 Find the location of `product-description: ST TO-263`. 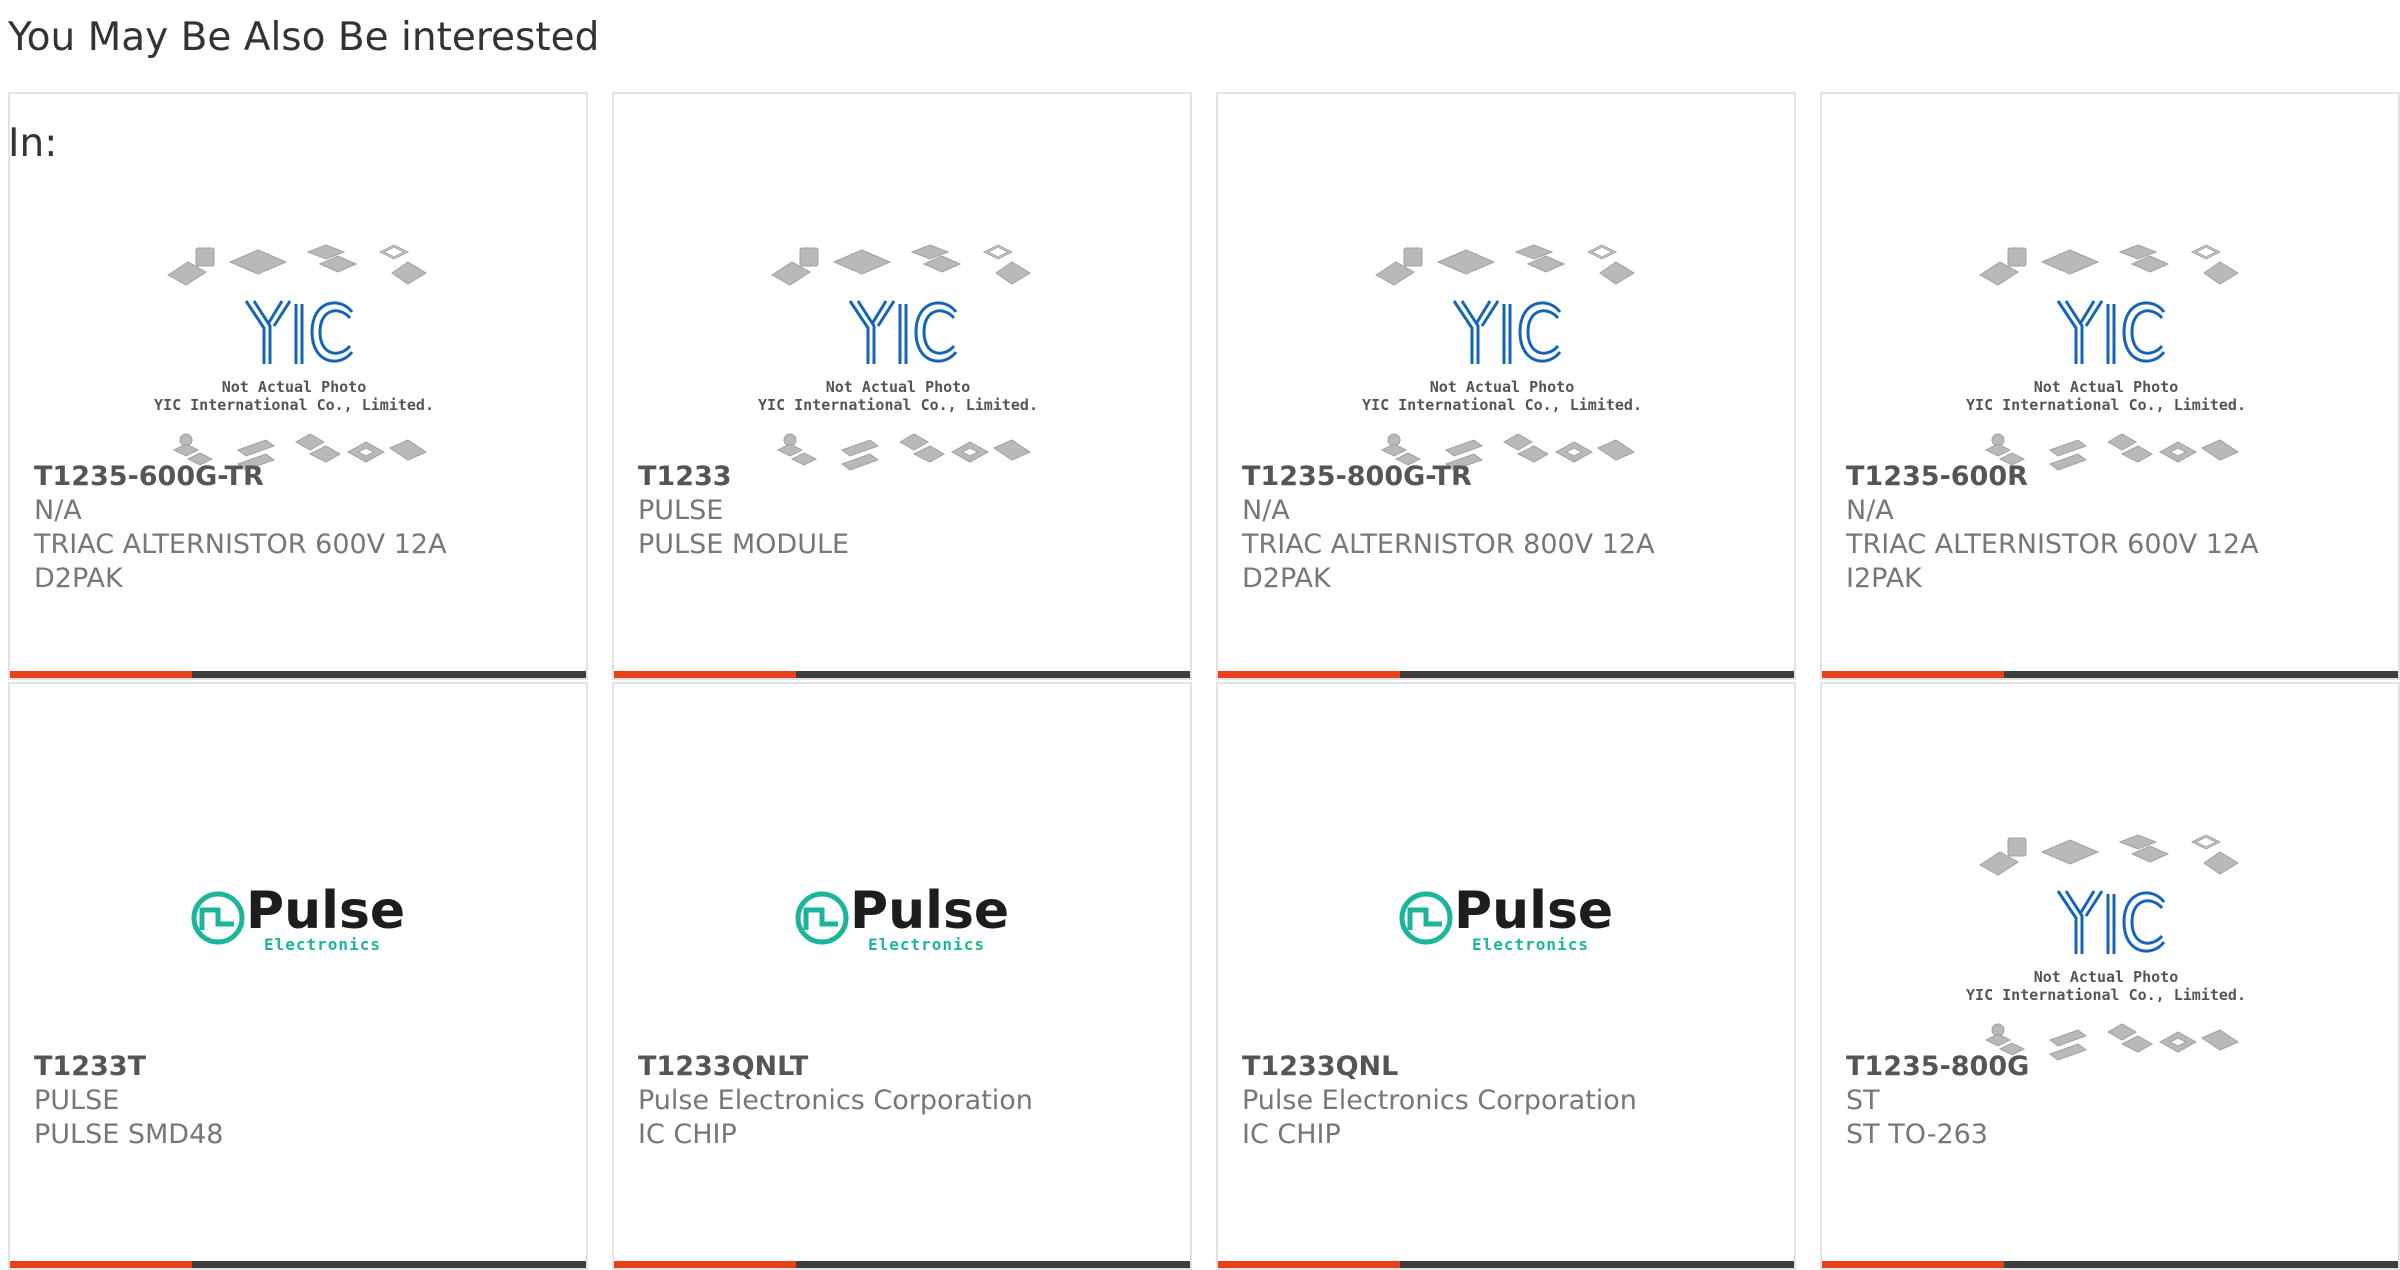

product-description: ST TO-263 is located at coordinates (1917, 1134).